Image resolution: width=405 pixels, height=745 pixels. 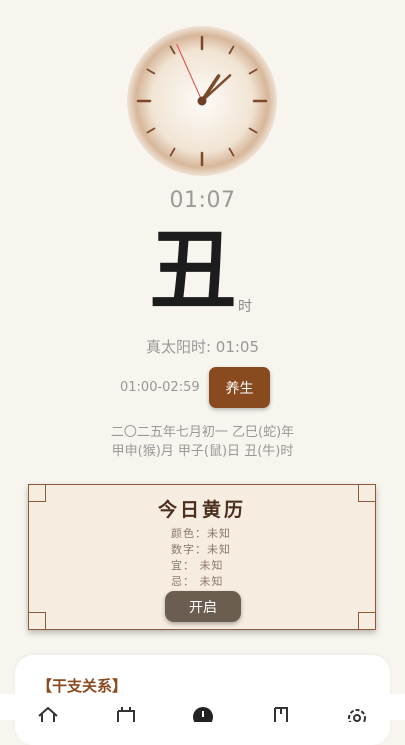 I want to click on shichen-suffix: 时, so click(x=245, y=307).